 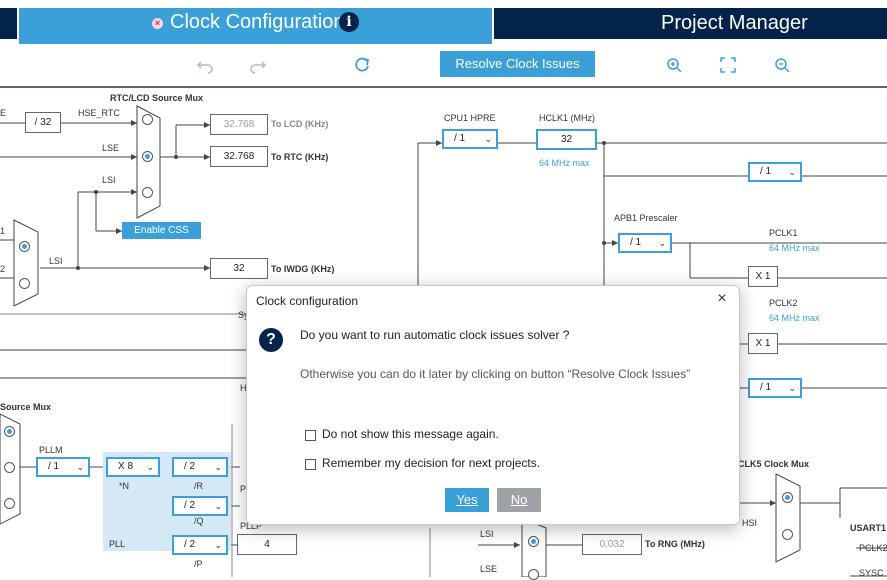 What do you see at coordinates (99, 113) in the screenshot?
I see `hse-rtc-label: HSE_RTC` at bounding box center [99, 113].